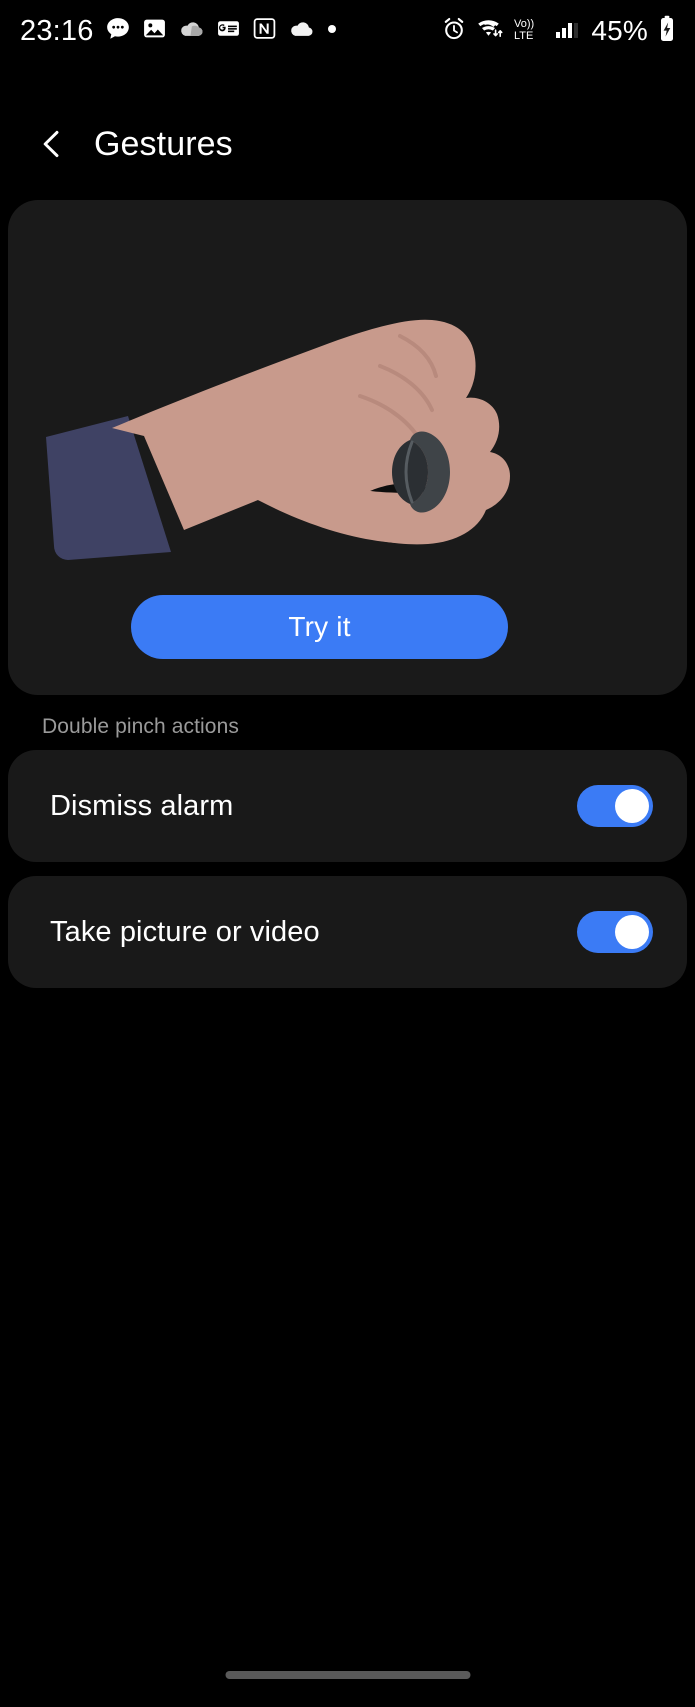 The image size is (695, 1707). Describe the element at coordinates (523, 36) in the screenshot. I see `svg-text: LTE` at that location.